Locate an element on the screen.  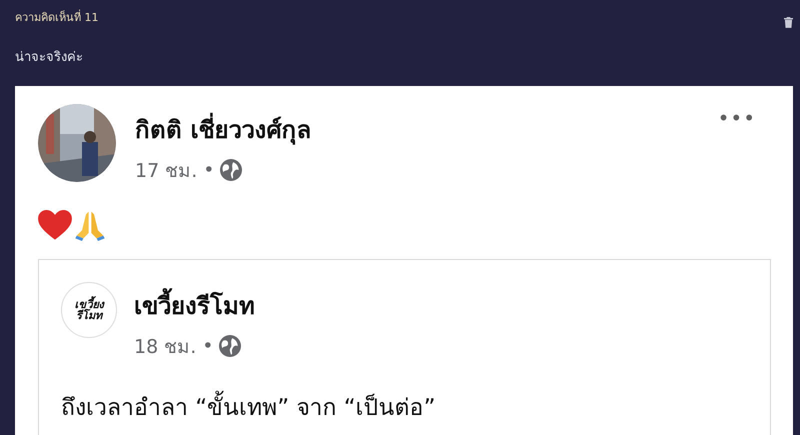
praying-hands-icon is located at coordinates (90, 225).